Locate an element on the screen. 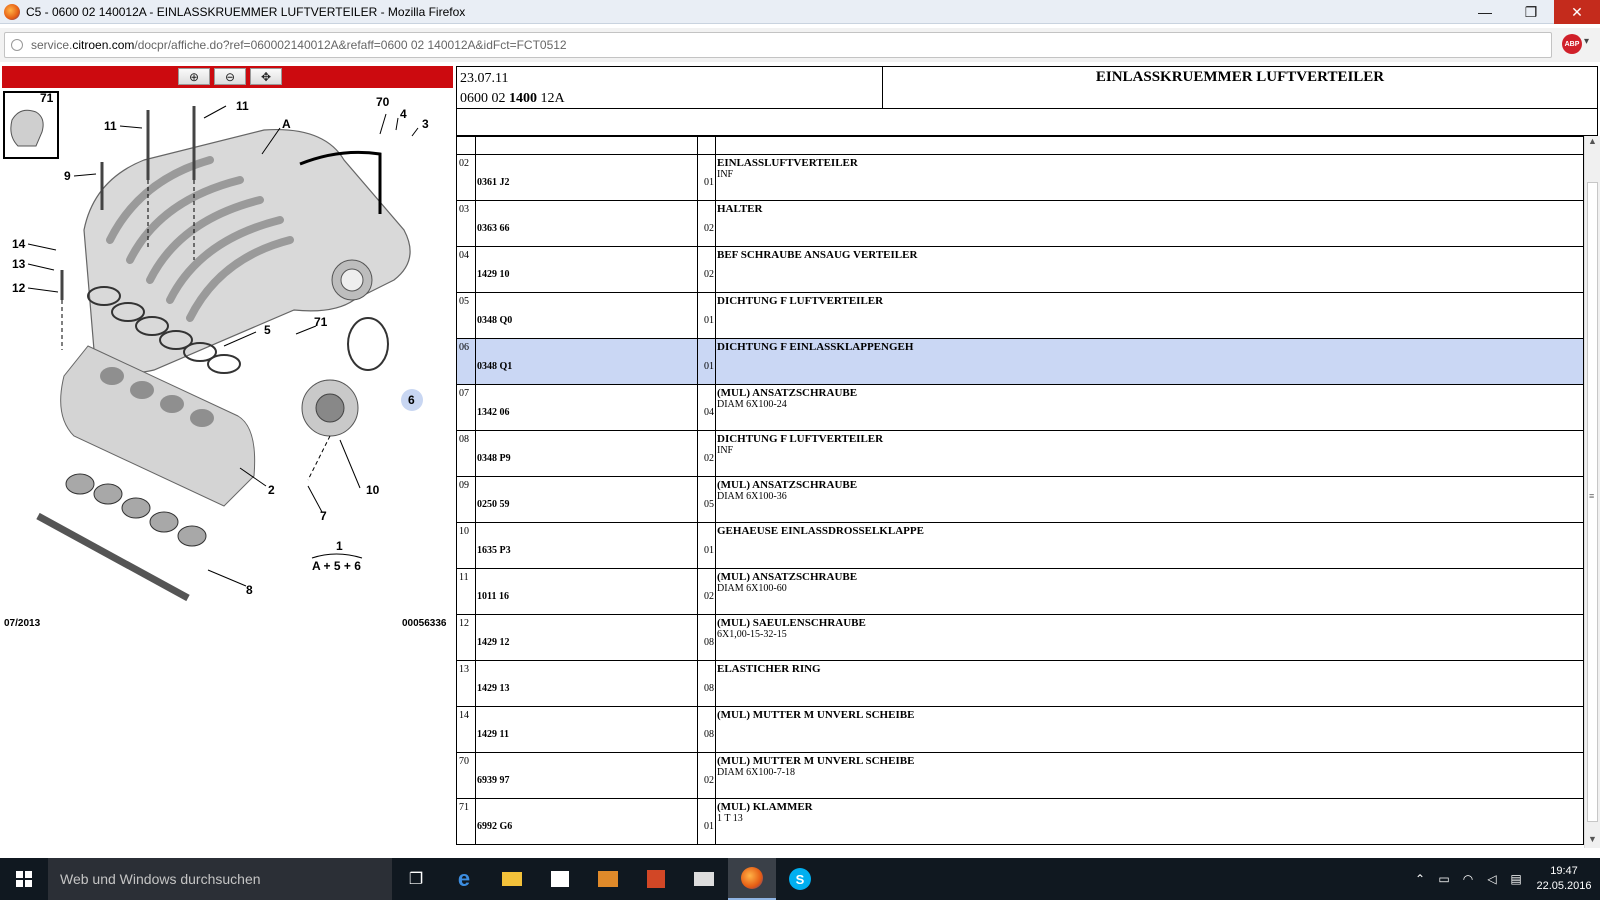  part-description-detail: 6X1,00-15-32-15 is located at coordinates (752, 634).